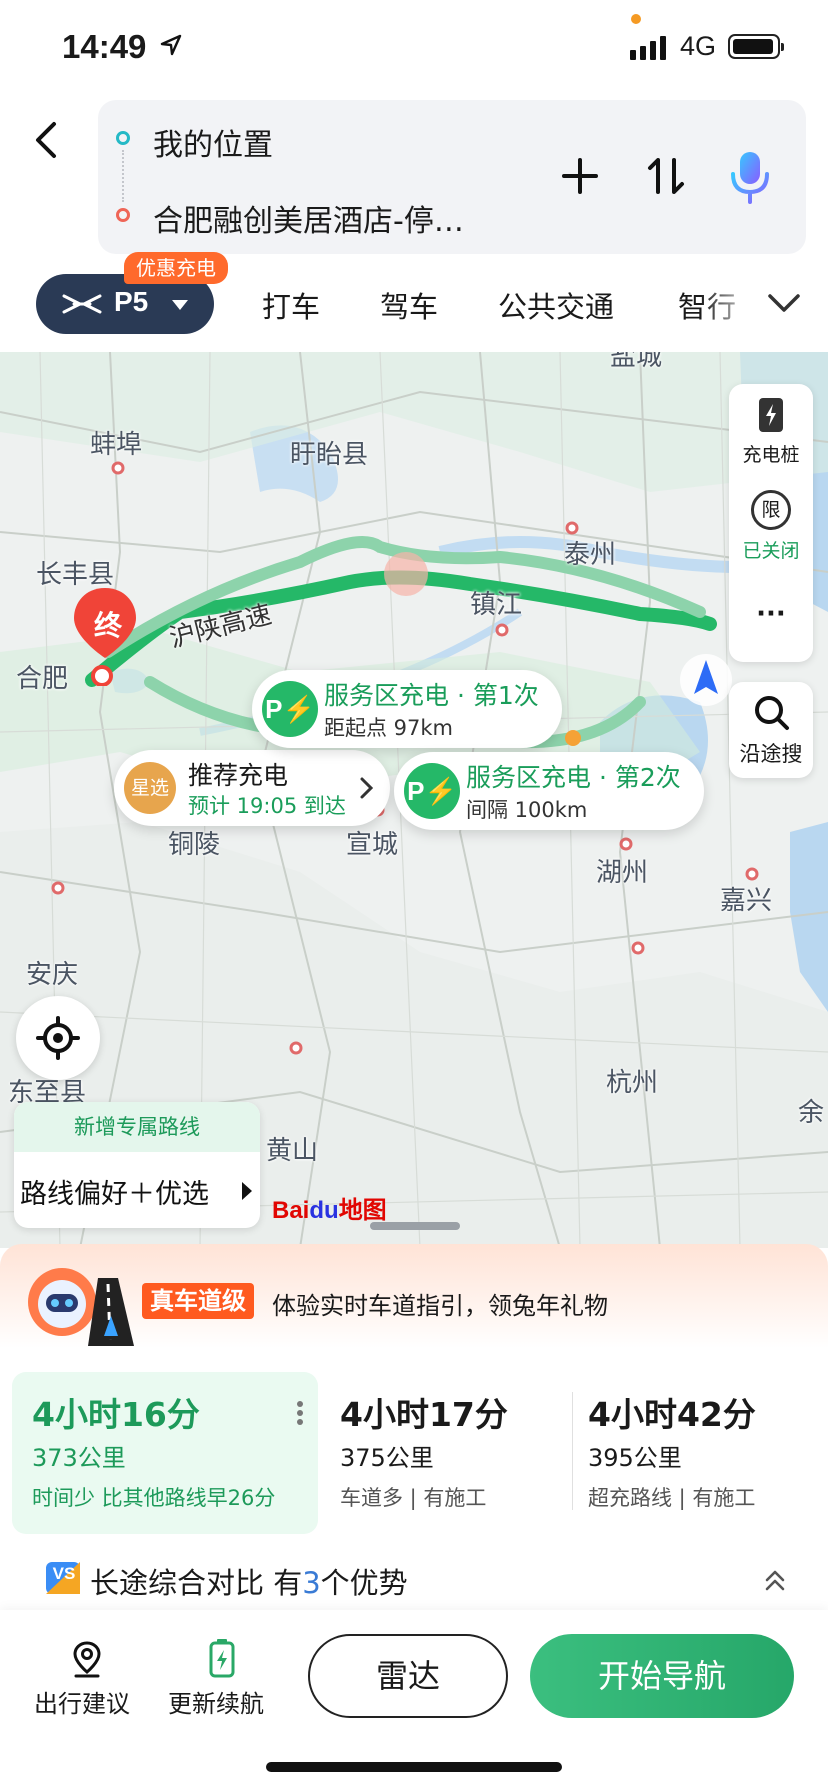  I want to click on along-route-search-label: 沿途搜, so click(771, 754).